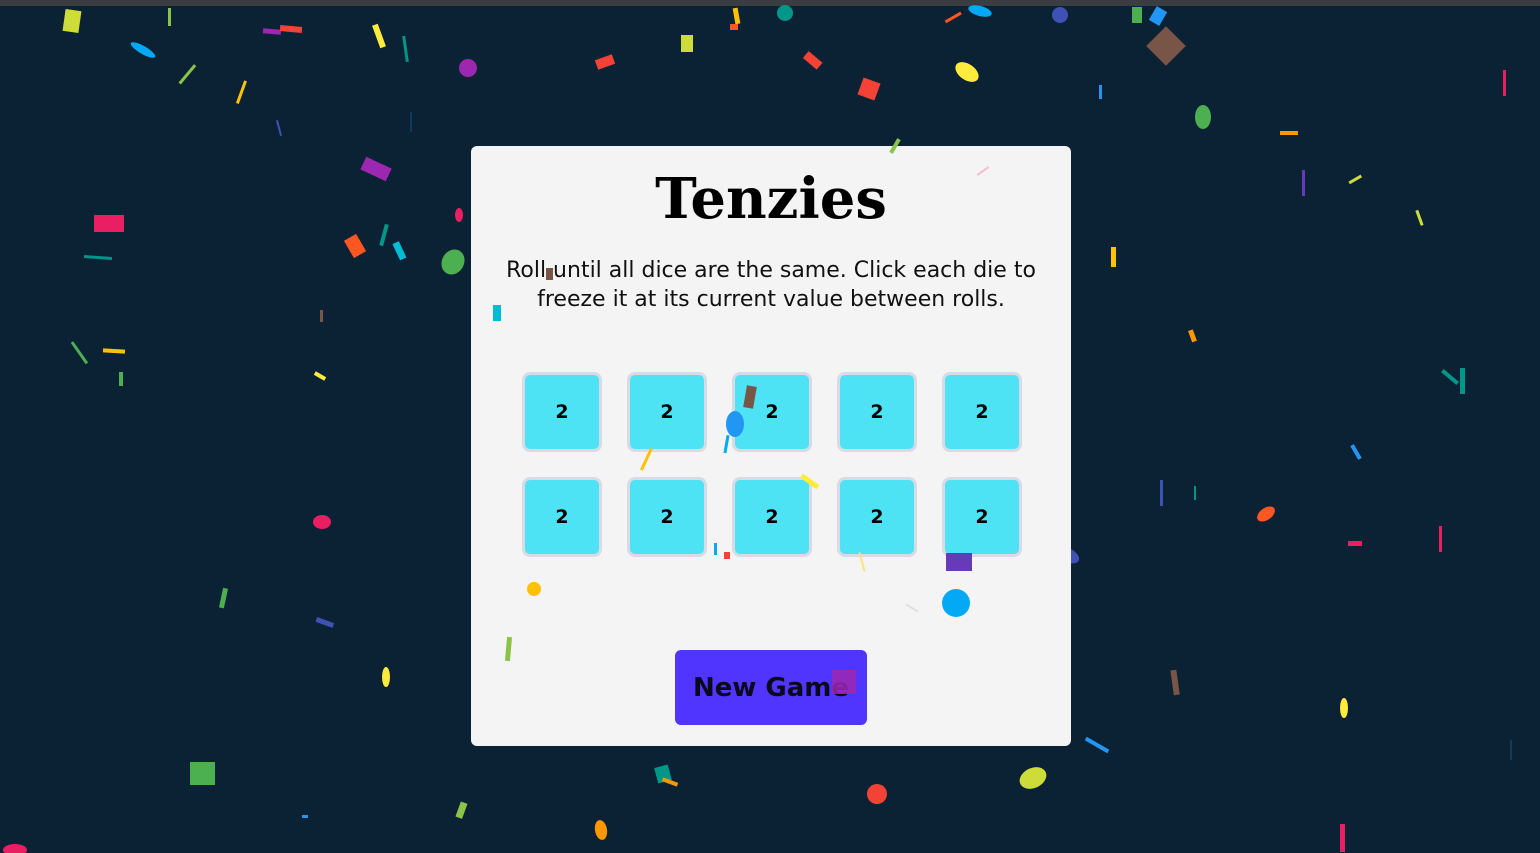 This screenshot has width=1540, height=853. I want to click on die-7: 2, so click(667, 517).